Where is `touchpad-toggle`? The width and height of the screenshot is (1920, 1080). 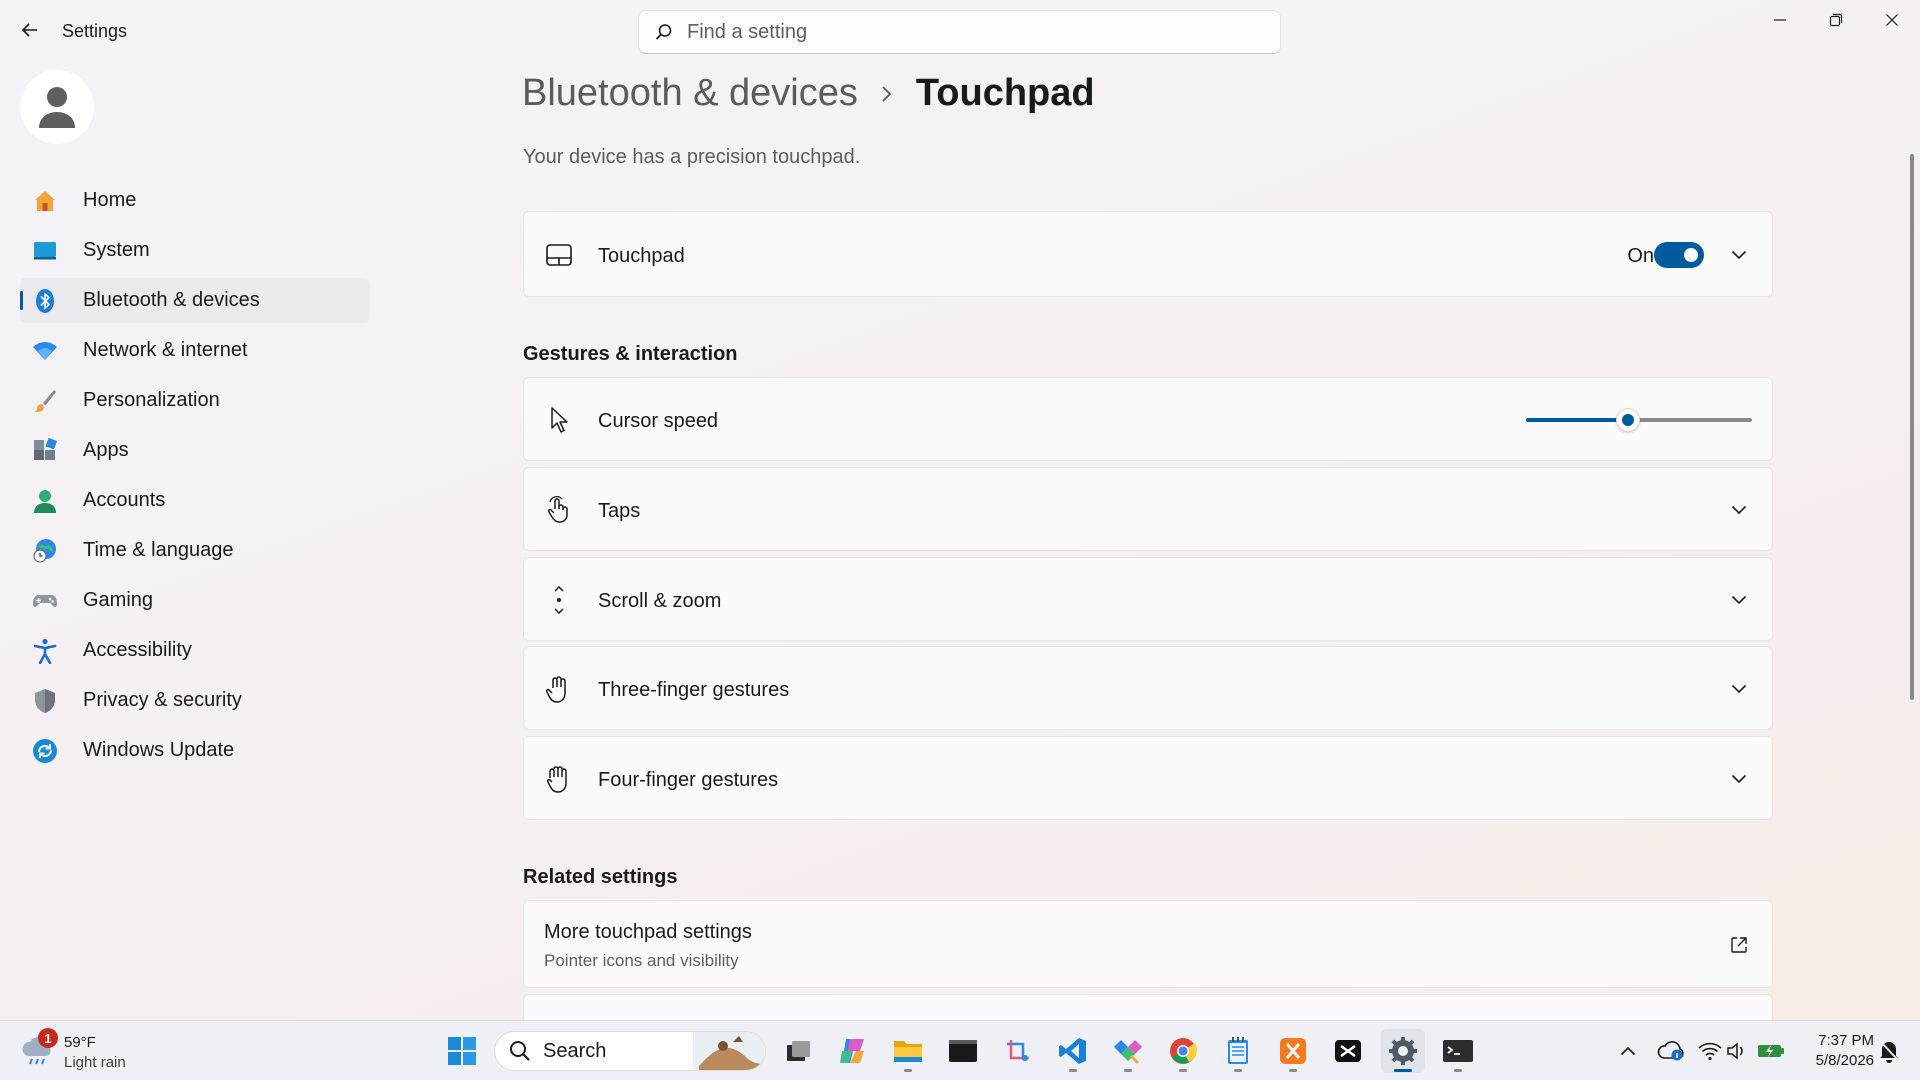 touchpad-toggle is located at coordinates (1679, 255).